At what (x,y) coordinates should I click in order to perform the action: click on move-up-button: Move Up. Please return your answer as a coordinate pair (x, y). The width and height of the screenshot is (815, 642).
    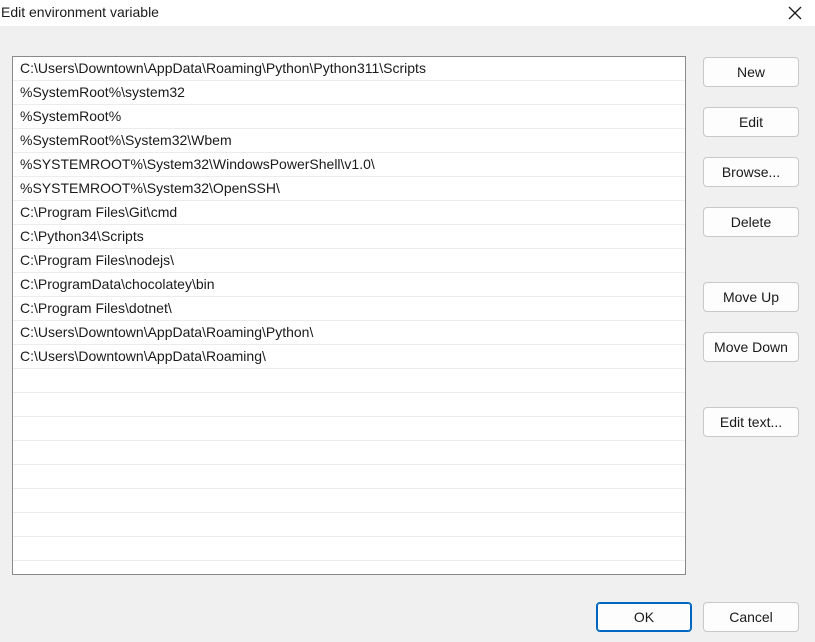
    Looking at the image, I should click on (751, 297).